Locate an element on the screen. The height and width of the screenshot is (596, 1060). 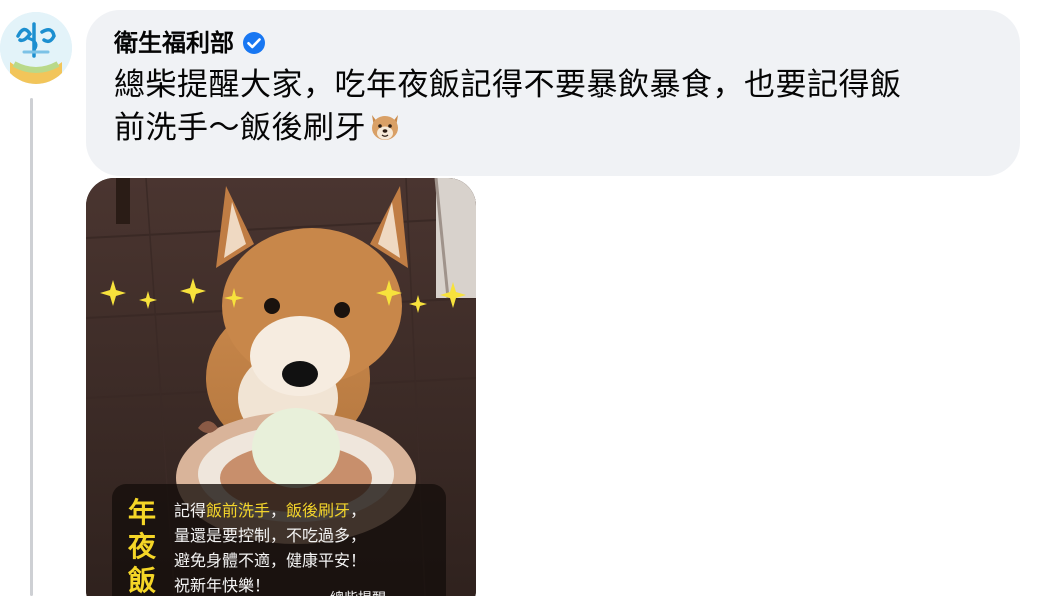
caption-line-1-pre: 記得 is located at coordinates (190, 510).